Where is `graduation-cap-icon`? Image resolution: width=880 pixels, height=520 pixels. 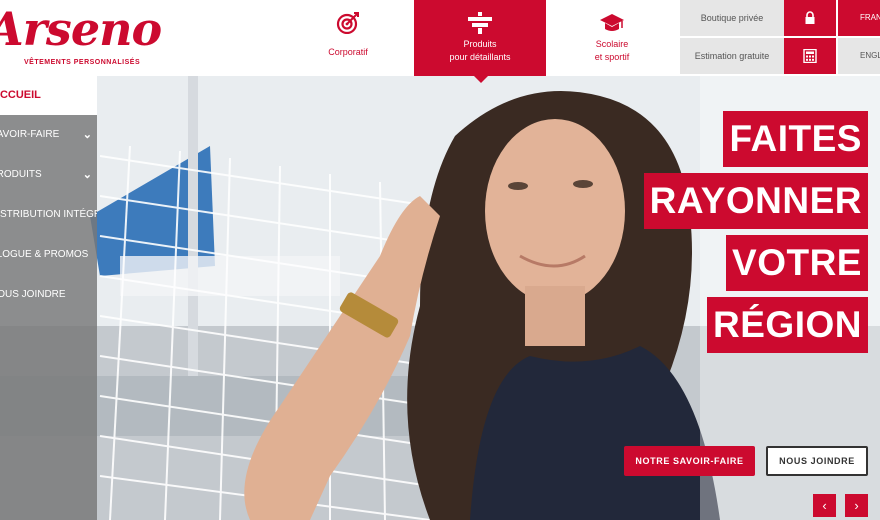 graduation-cap-icon is located at coordinates (612, 22).